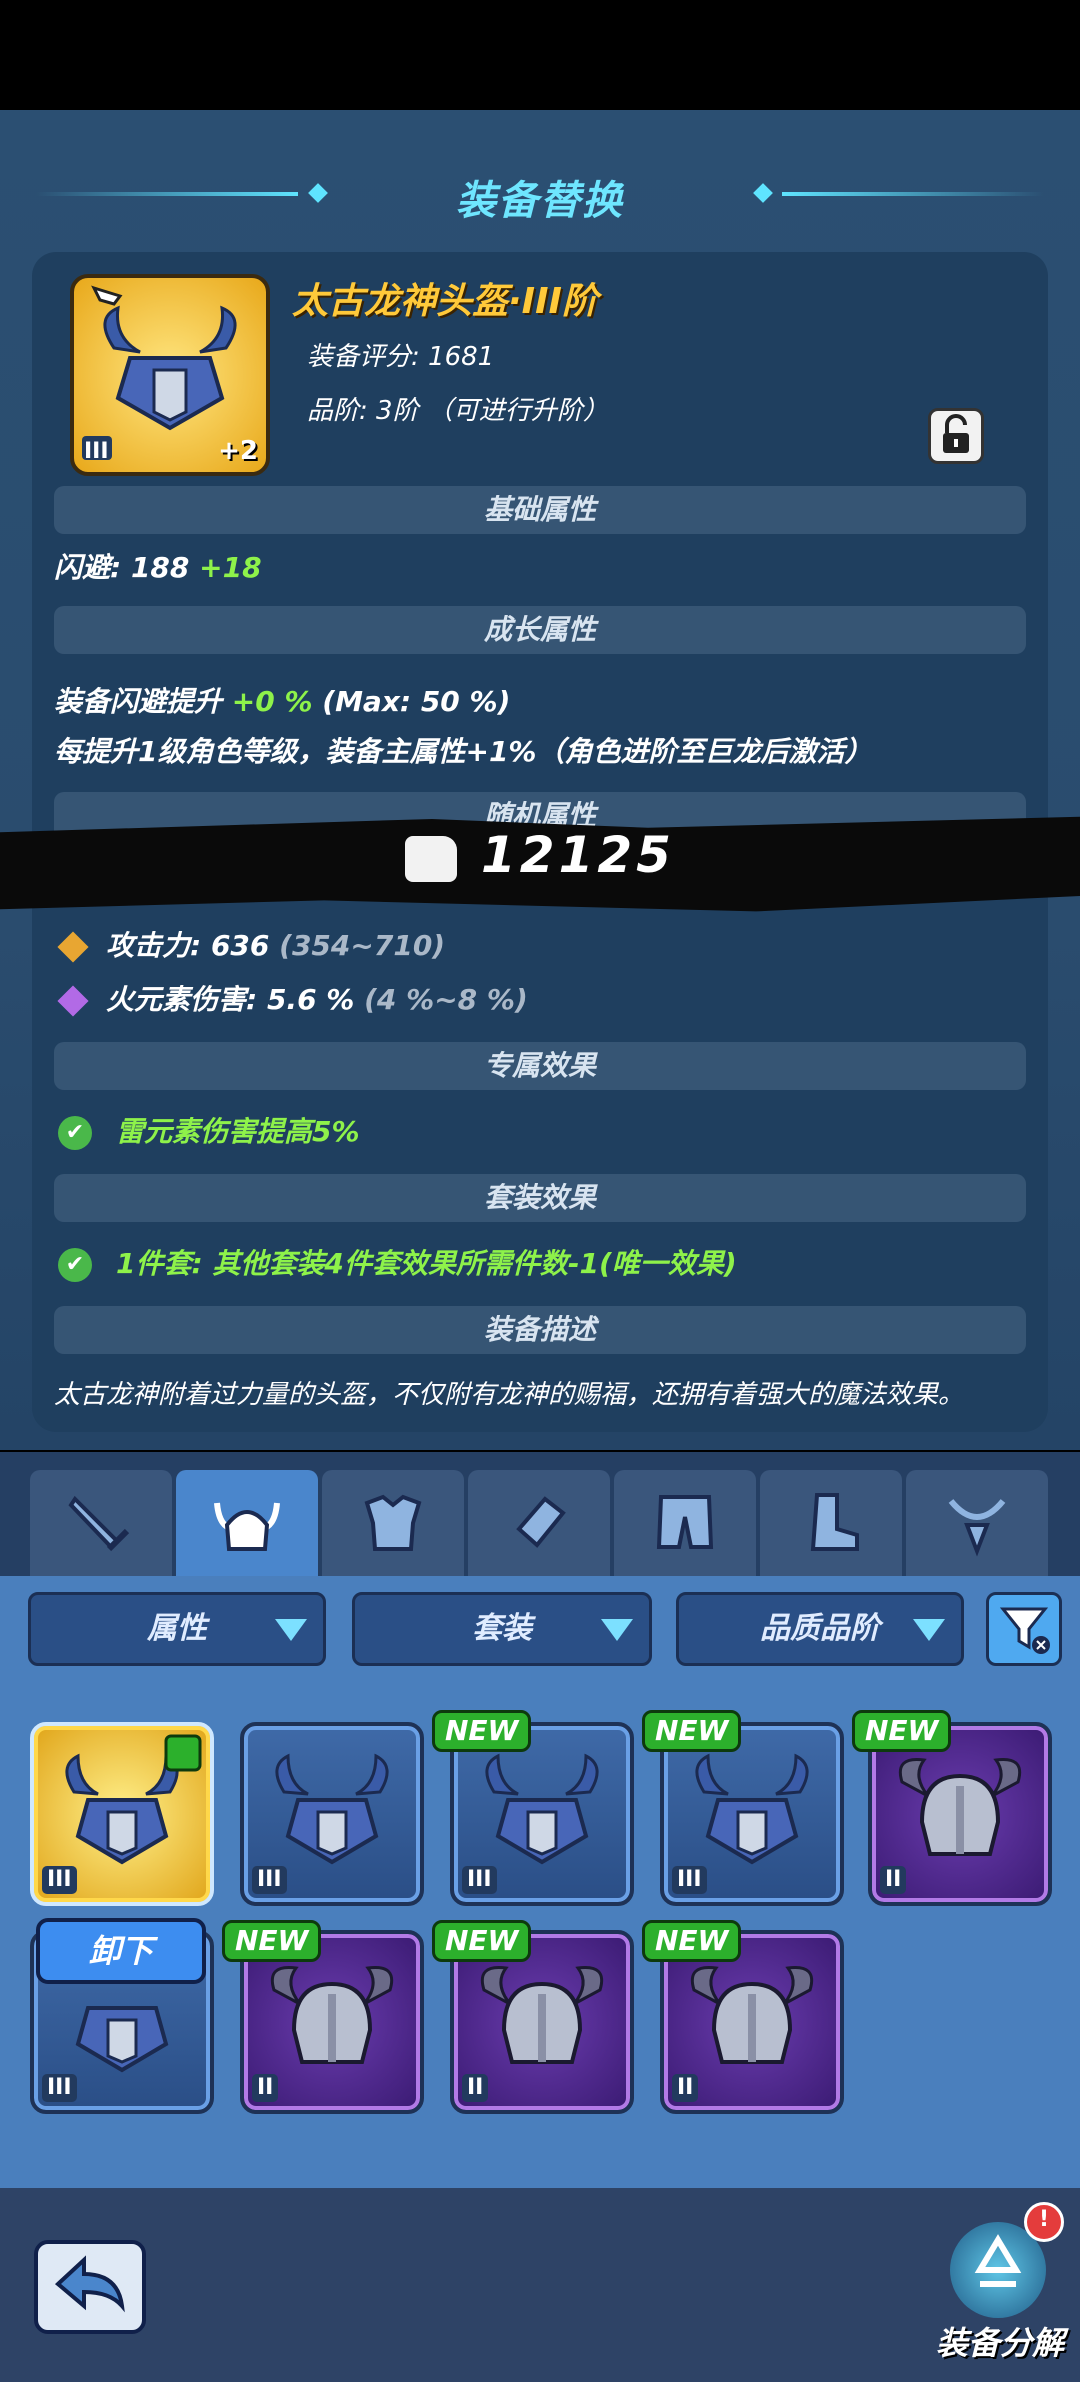 The width and height of the screenshot is (1080, 2382). I want to click on attribute-filter-dropdown: 属性, so click(177, 1629).